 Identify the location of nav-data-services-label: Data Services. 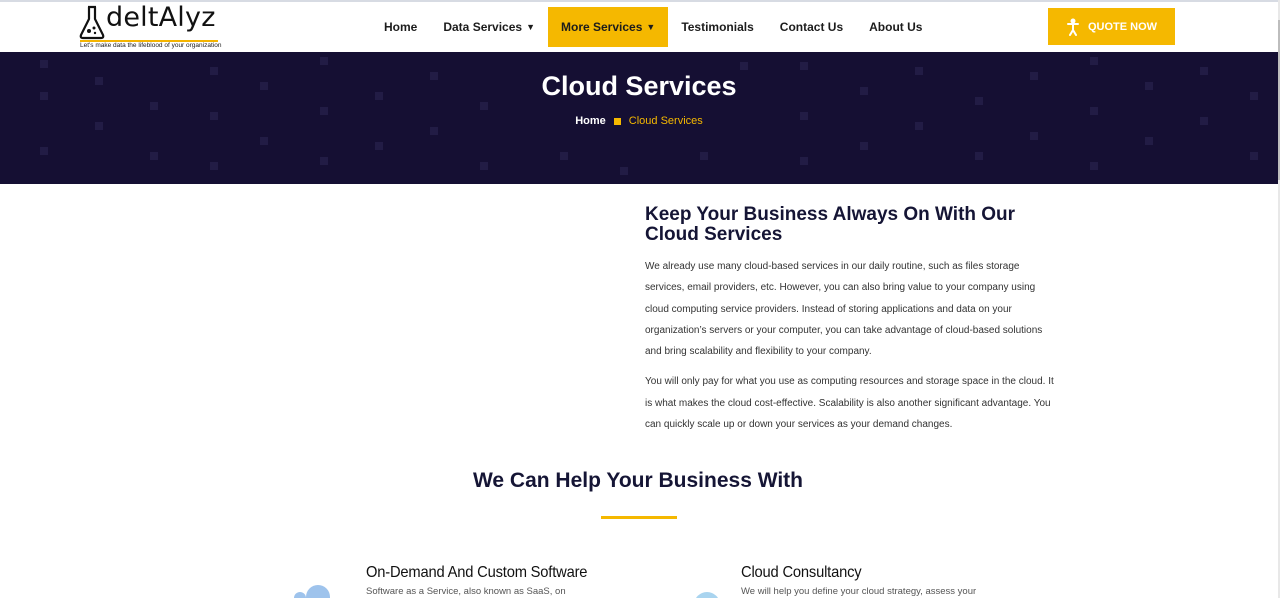
(483, 27).